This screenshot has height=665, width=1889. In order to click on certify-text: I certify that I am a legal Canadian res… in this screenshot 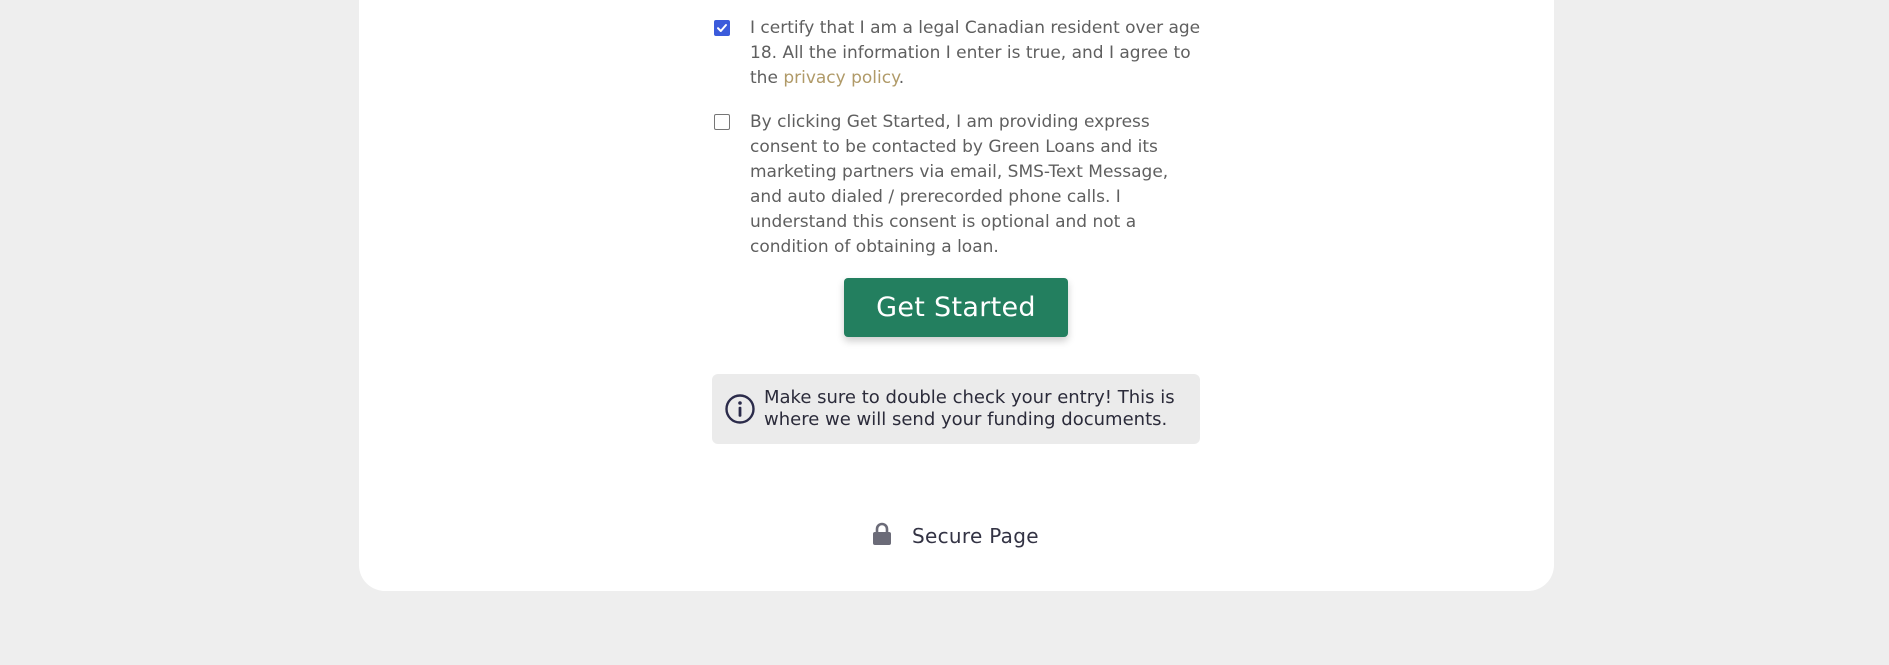, I will do `click(977, 53)`.